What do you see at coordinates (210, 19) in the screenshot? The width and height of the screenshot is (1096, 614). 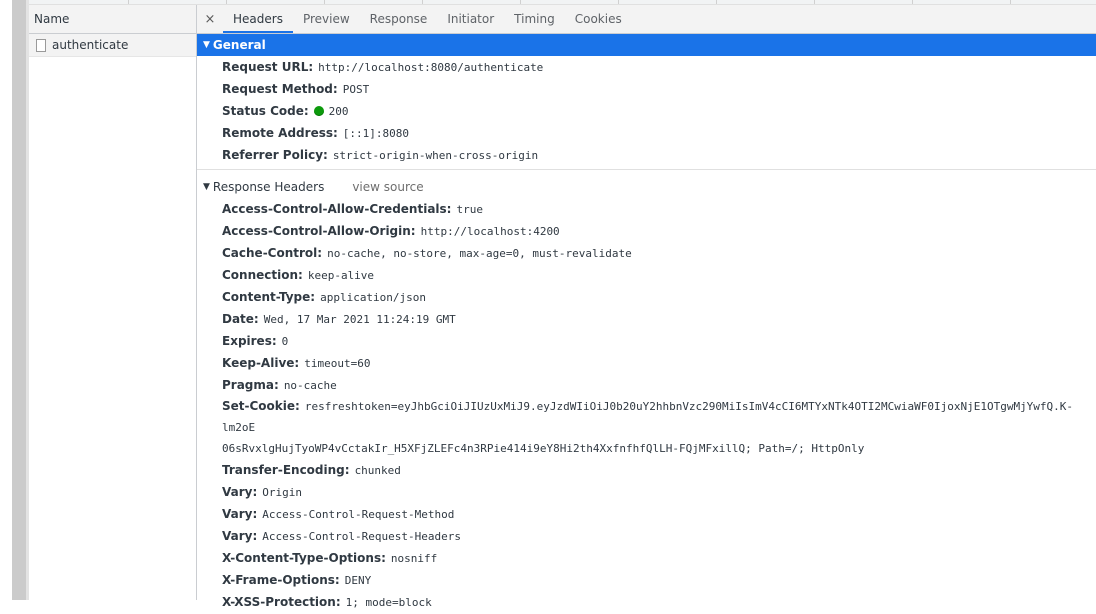 I see `close-icon: ×` at bounding box center [210, 19].